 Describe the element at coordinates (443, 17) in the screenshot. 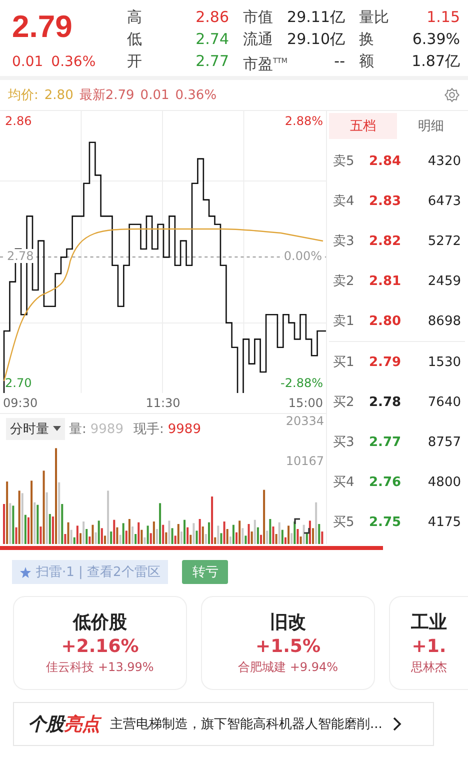

I see `stat-value: 1.15` at that location.